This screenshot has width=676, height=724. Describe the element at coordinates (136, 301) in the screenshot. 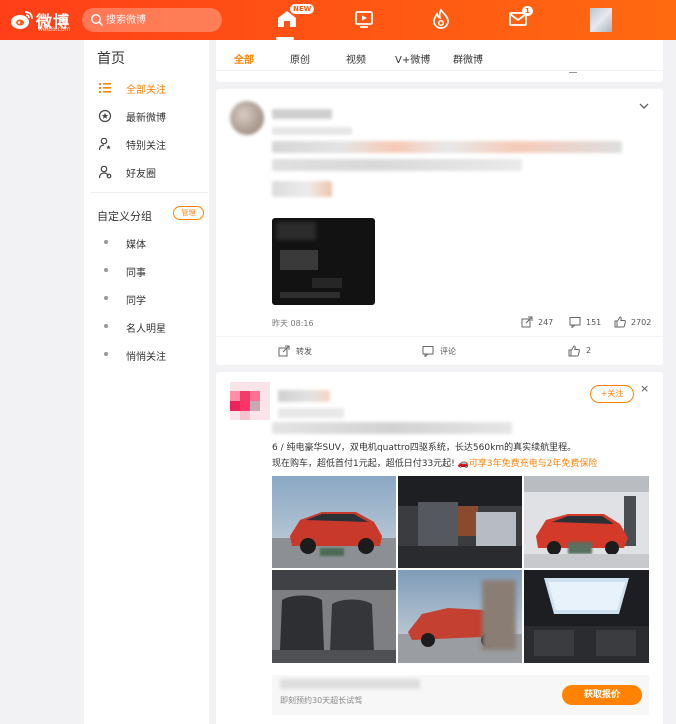

I see `group-item-label: 同学` at that location.